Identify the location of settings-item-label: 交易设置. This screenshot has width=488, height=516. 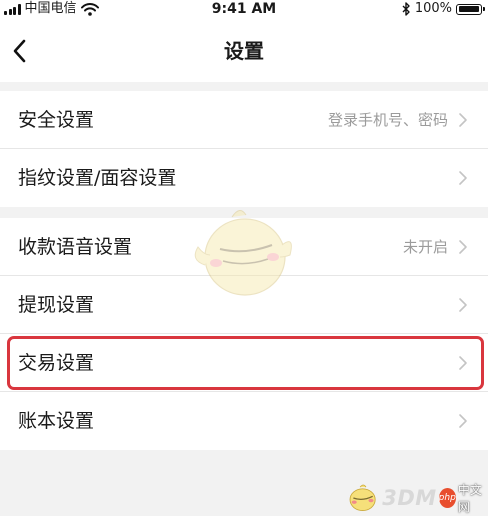
(56, 363).